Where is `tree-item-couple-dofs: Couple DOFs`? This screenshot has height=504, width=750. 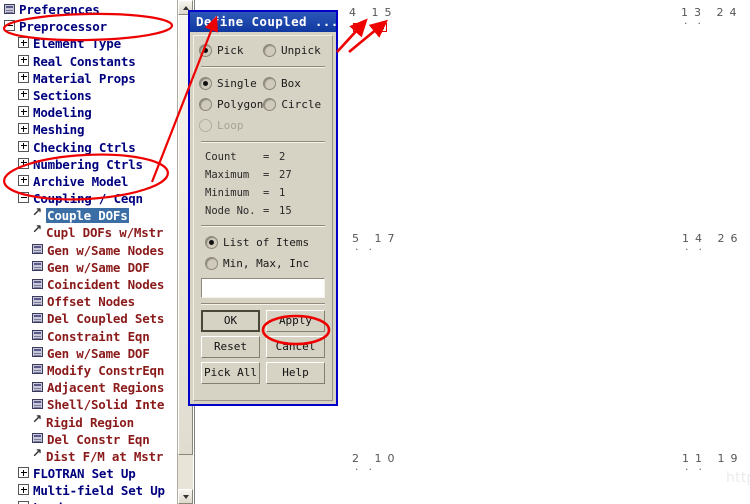 tree-item-couple-dofs: Couple DOFs is located at coordinates (88, 215).